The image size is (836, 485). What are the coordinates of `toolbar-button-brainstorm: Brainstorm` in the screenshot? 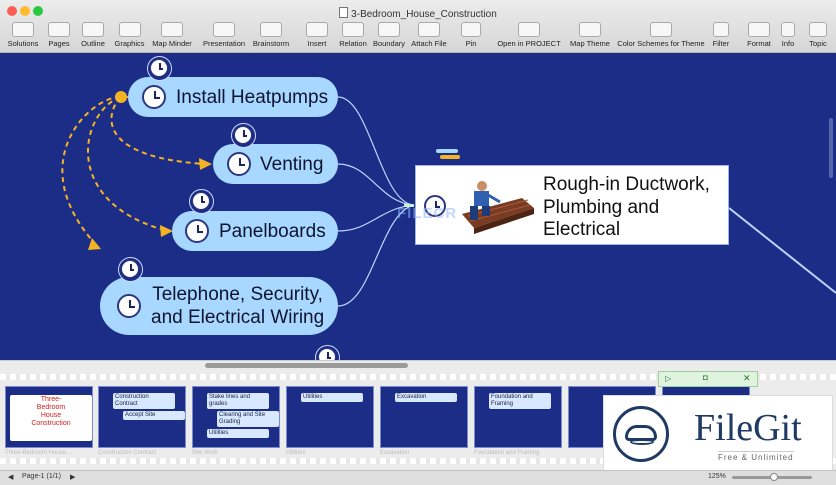 It's located at (271, 35).